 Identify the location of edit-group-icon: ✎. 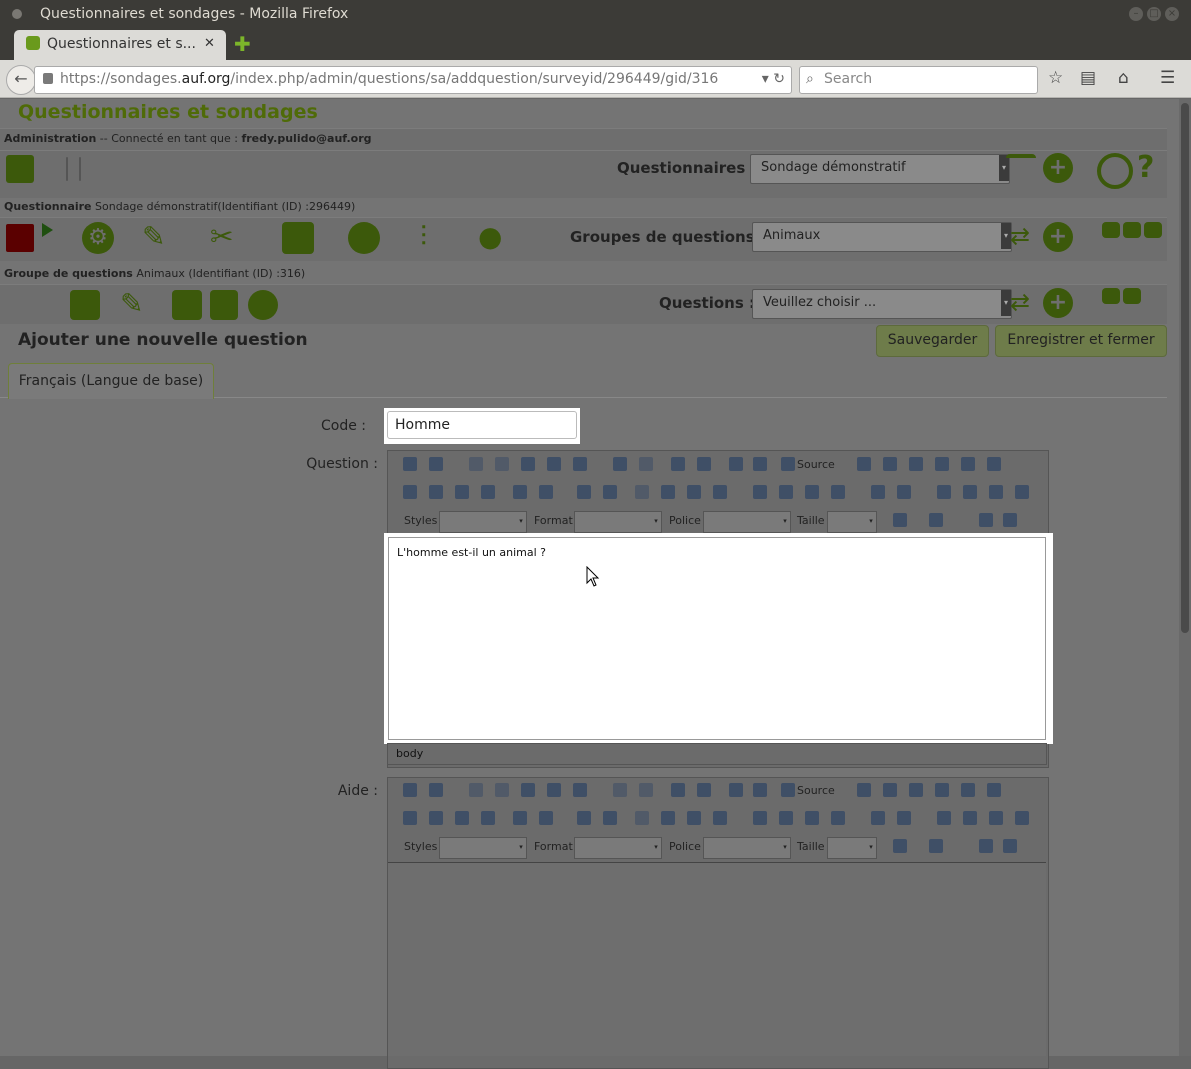
(131, 303).